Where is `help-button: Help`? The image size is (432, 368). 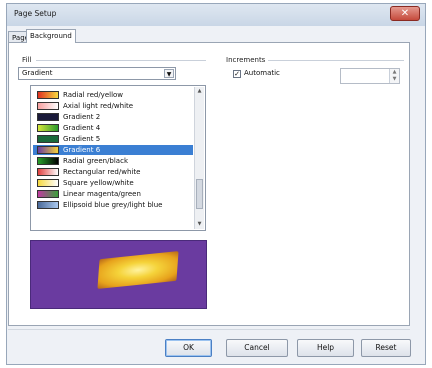 help-button: Help is located at coordinates (325, 348).